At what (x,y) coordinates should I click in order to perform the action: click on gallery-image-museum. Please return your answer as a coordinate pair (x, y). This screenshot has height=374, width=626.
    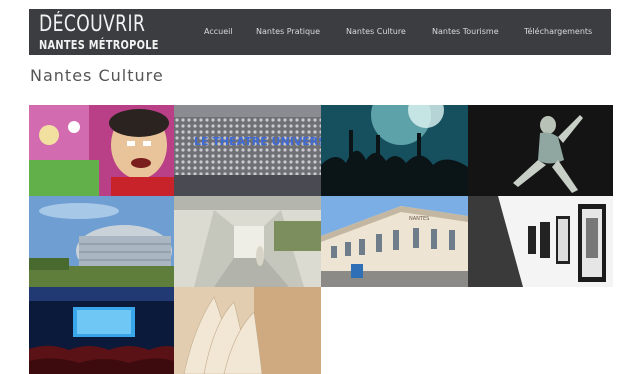
    Looking at the image, I should click on (247, 241).